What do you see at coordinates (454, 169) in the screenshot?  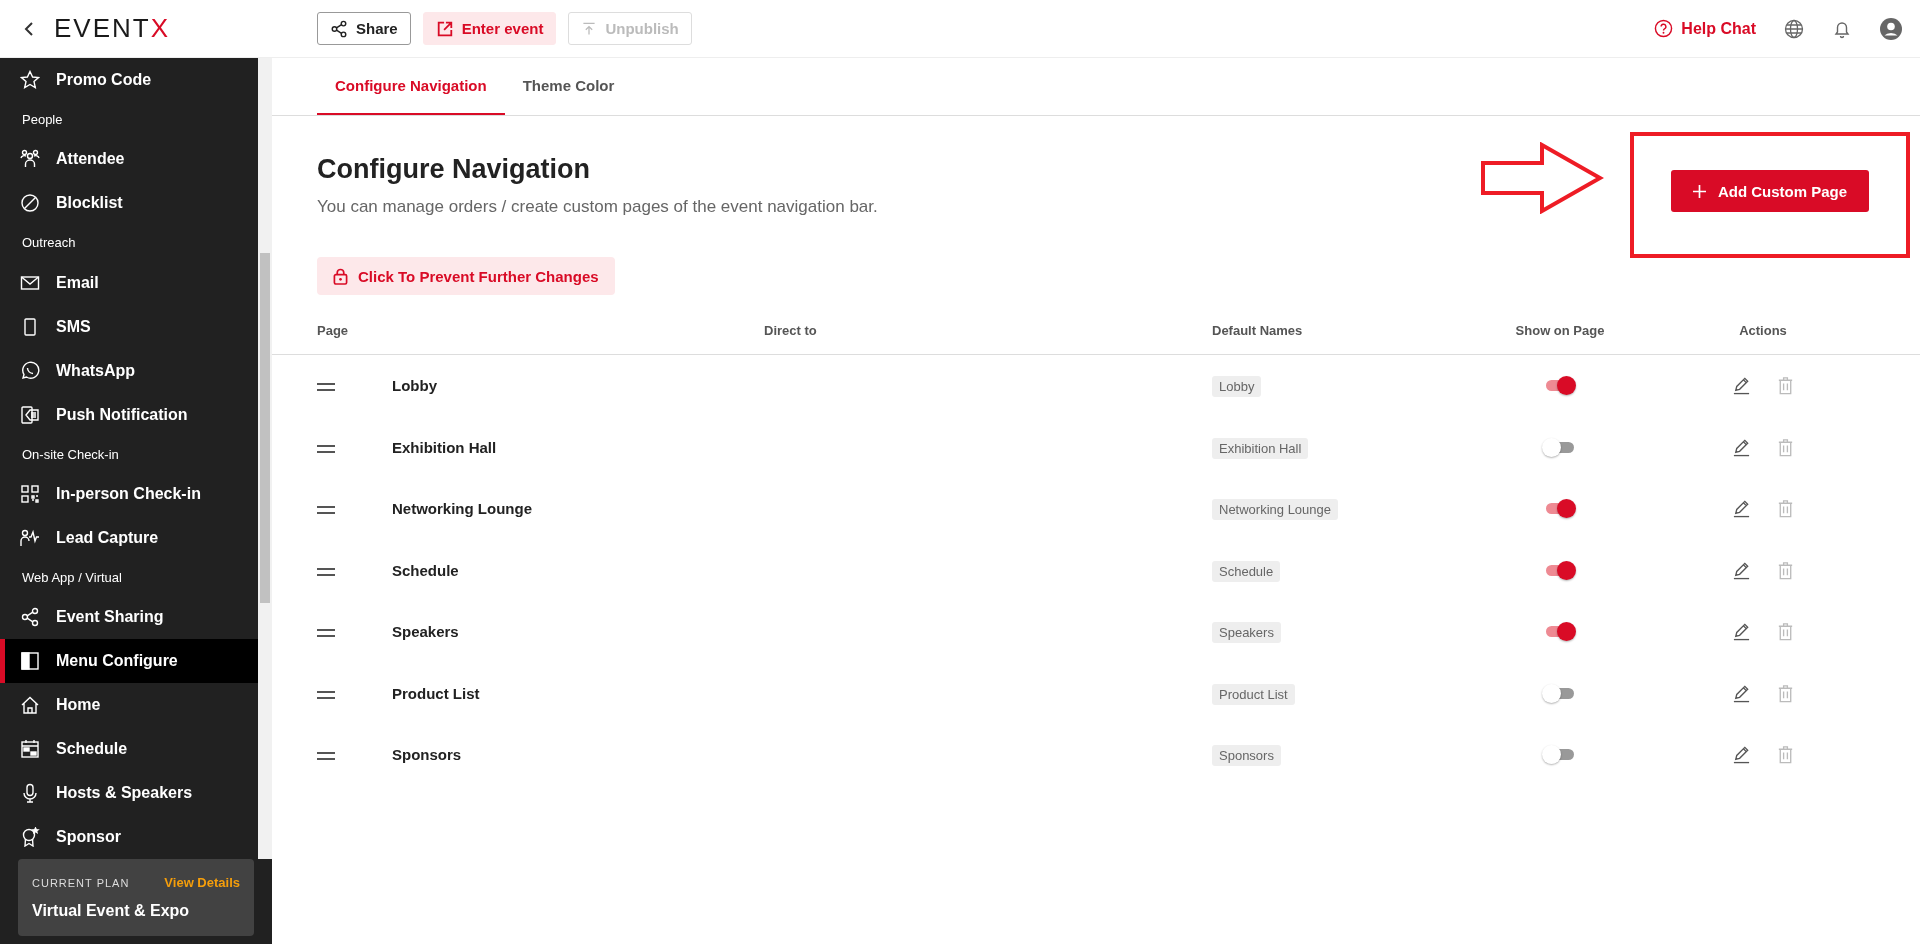 I see `page-heading: Configure Navigation` at bounding box center [454, 169].